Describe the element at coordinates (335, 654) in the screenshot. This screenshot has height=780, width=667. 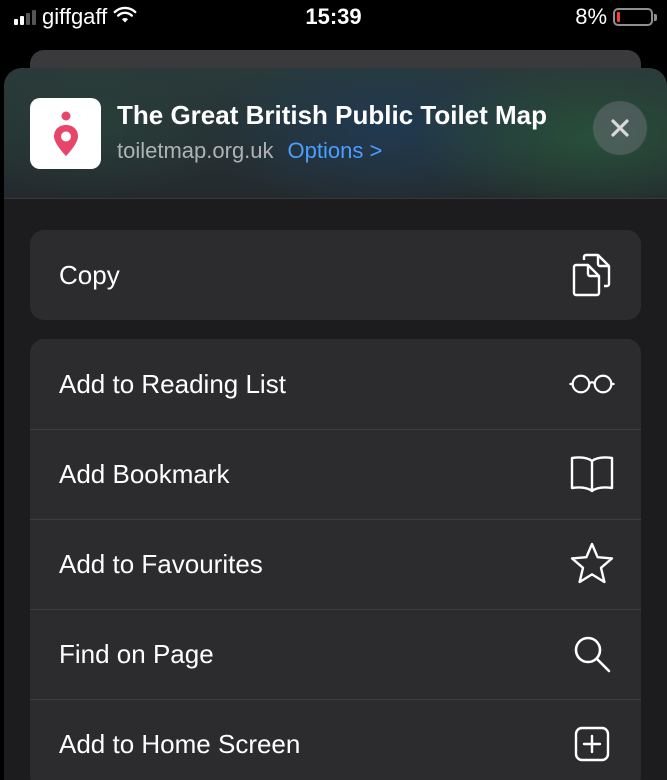
I see `find-on-page-button: Find on Page` at that location.